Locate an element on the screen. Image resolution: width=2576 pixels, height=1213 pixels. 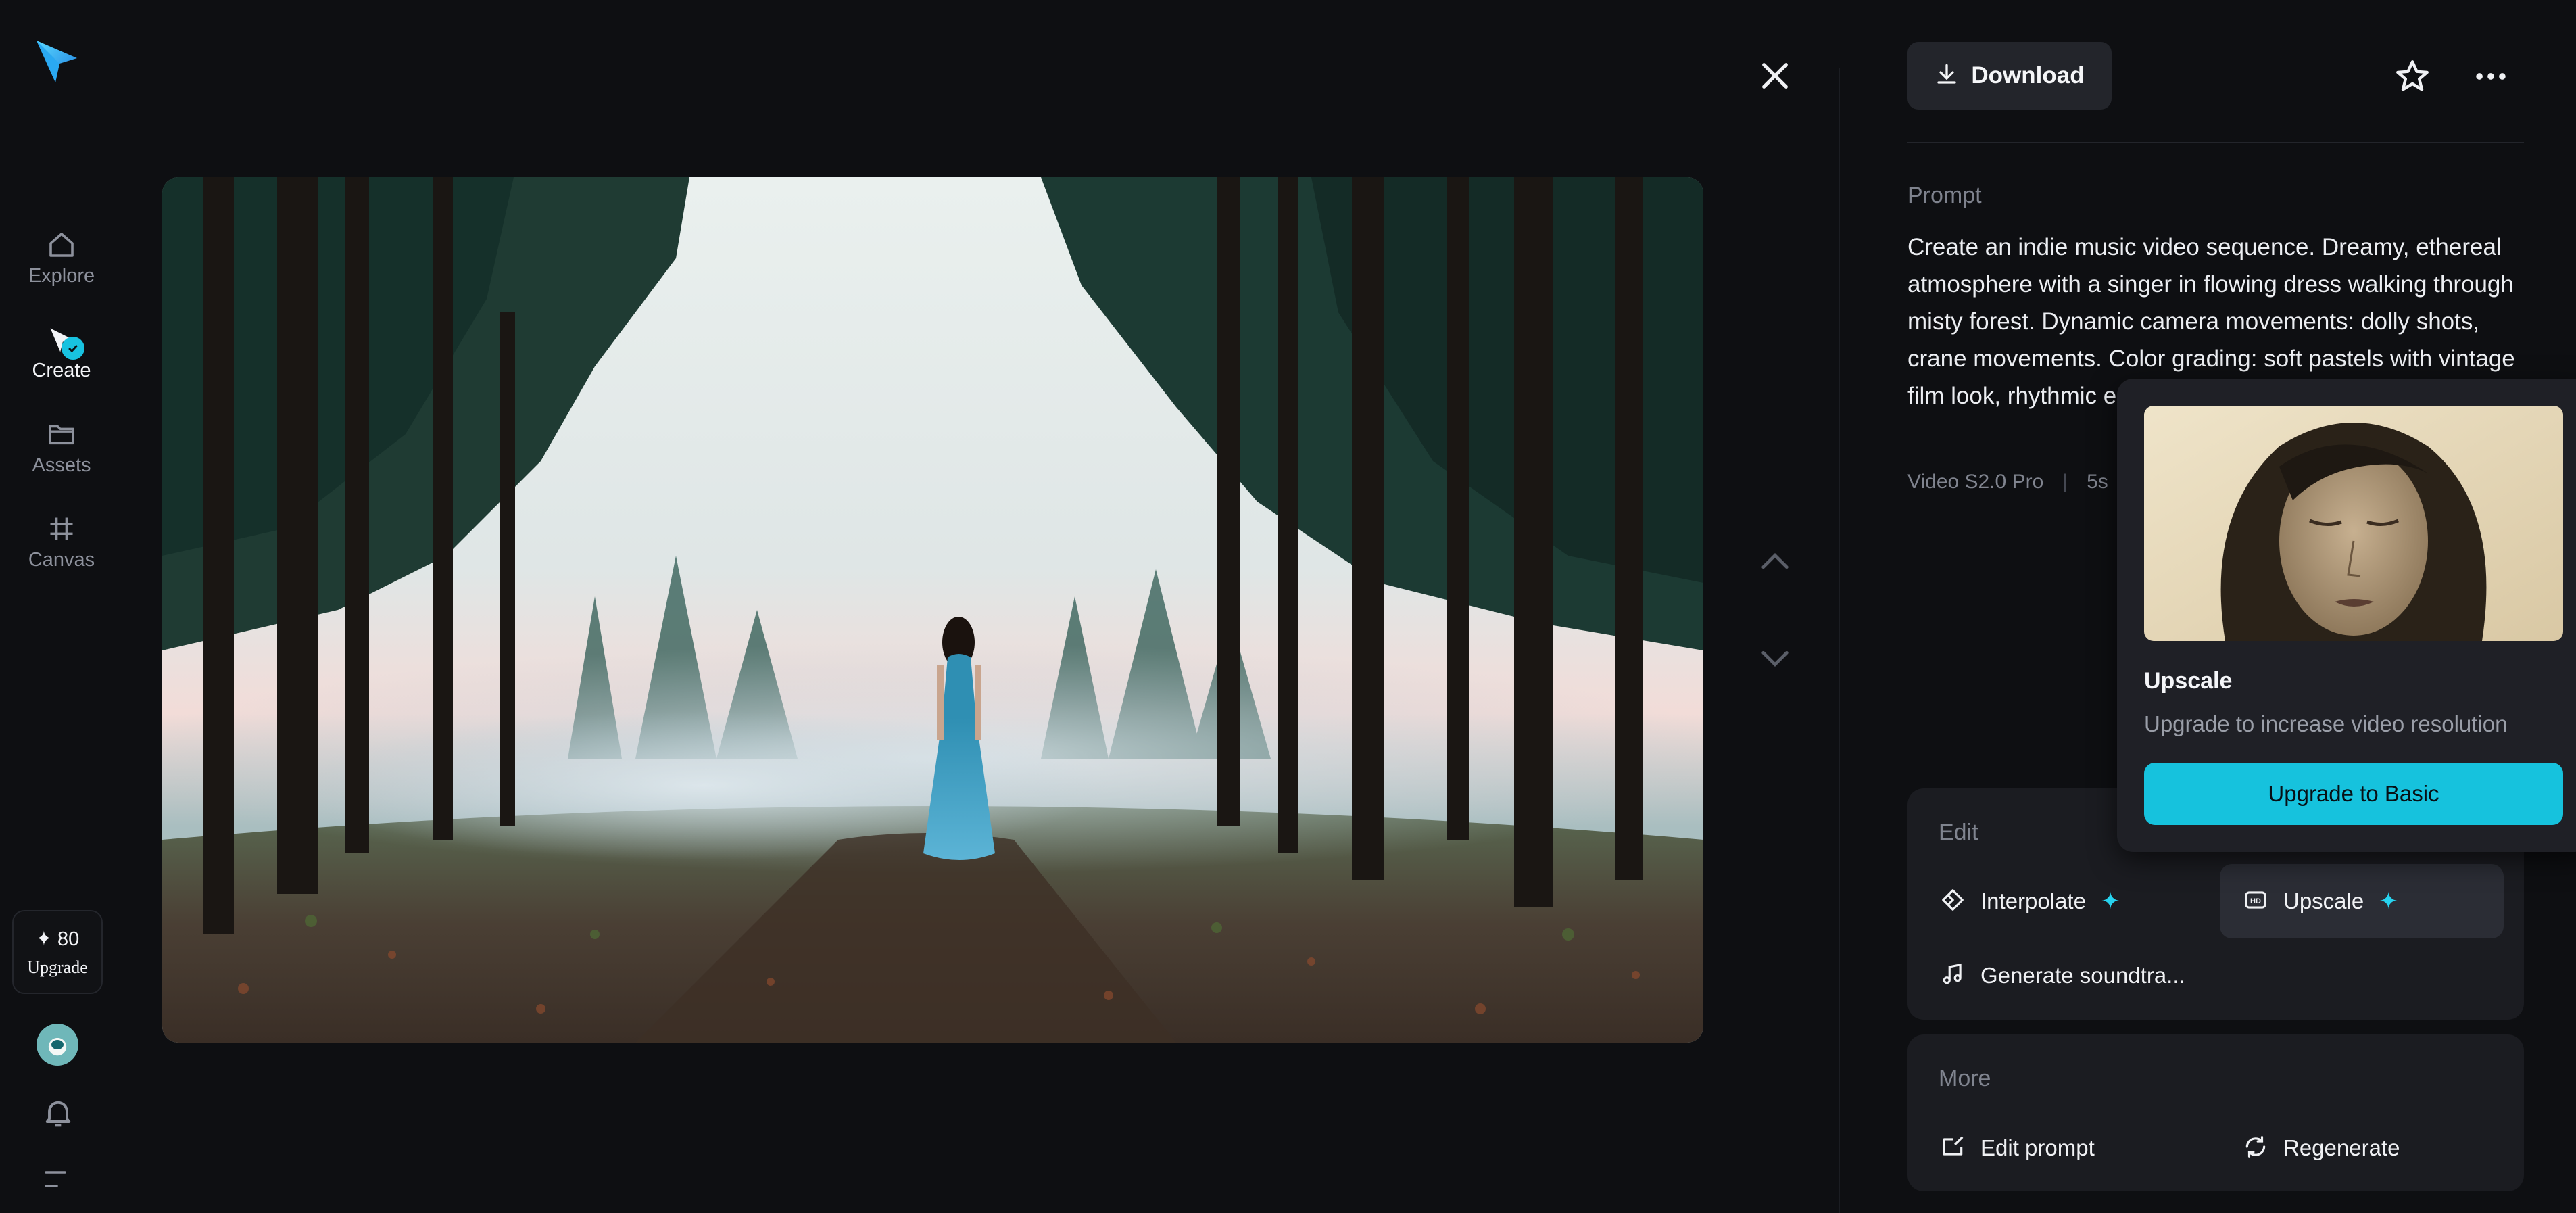
interpolate-label: Interpolate is located at coordinates (2033, 900).